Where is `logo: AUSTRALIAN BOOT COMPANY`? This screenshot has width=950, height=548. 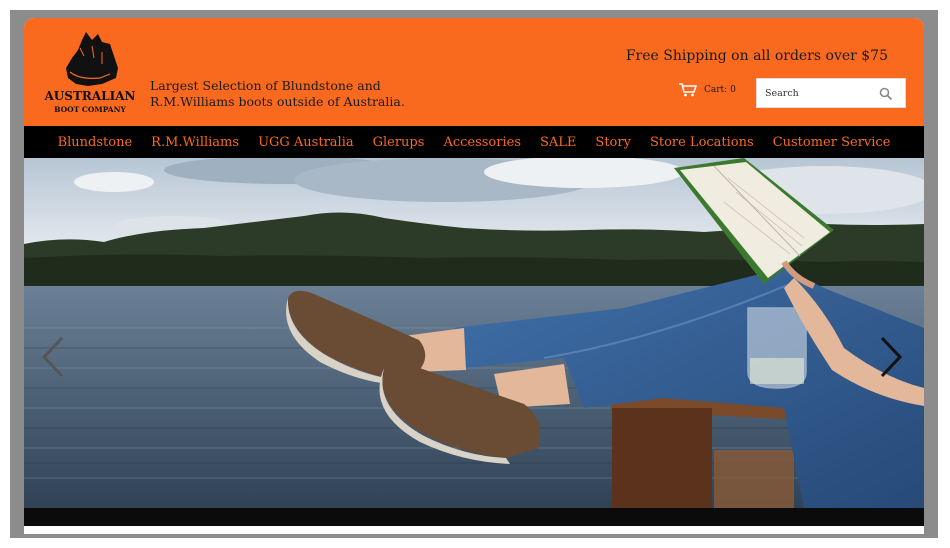
logo: AUSTRALIAN BOOT COMPANY is located at coordinates (90, 74).